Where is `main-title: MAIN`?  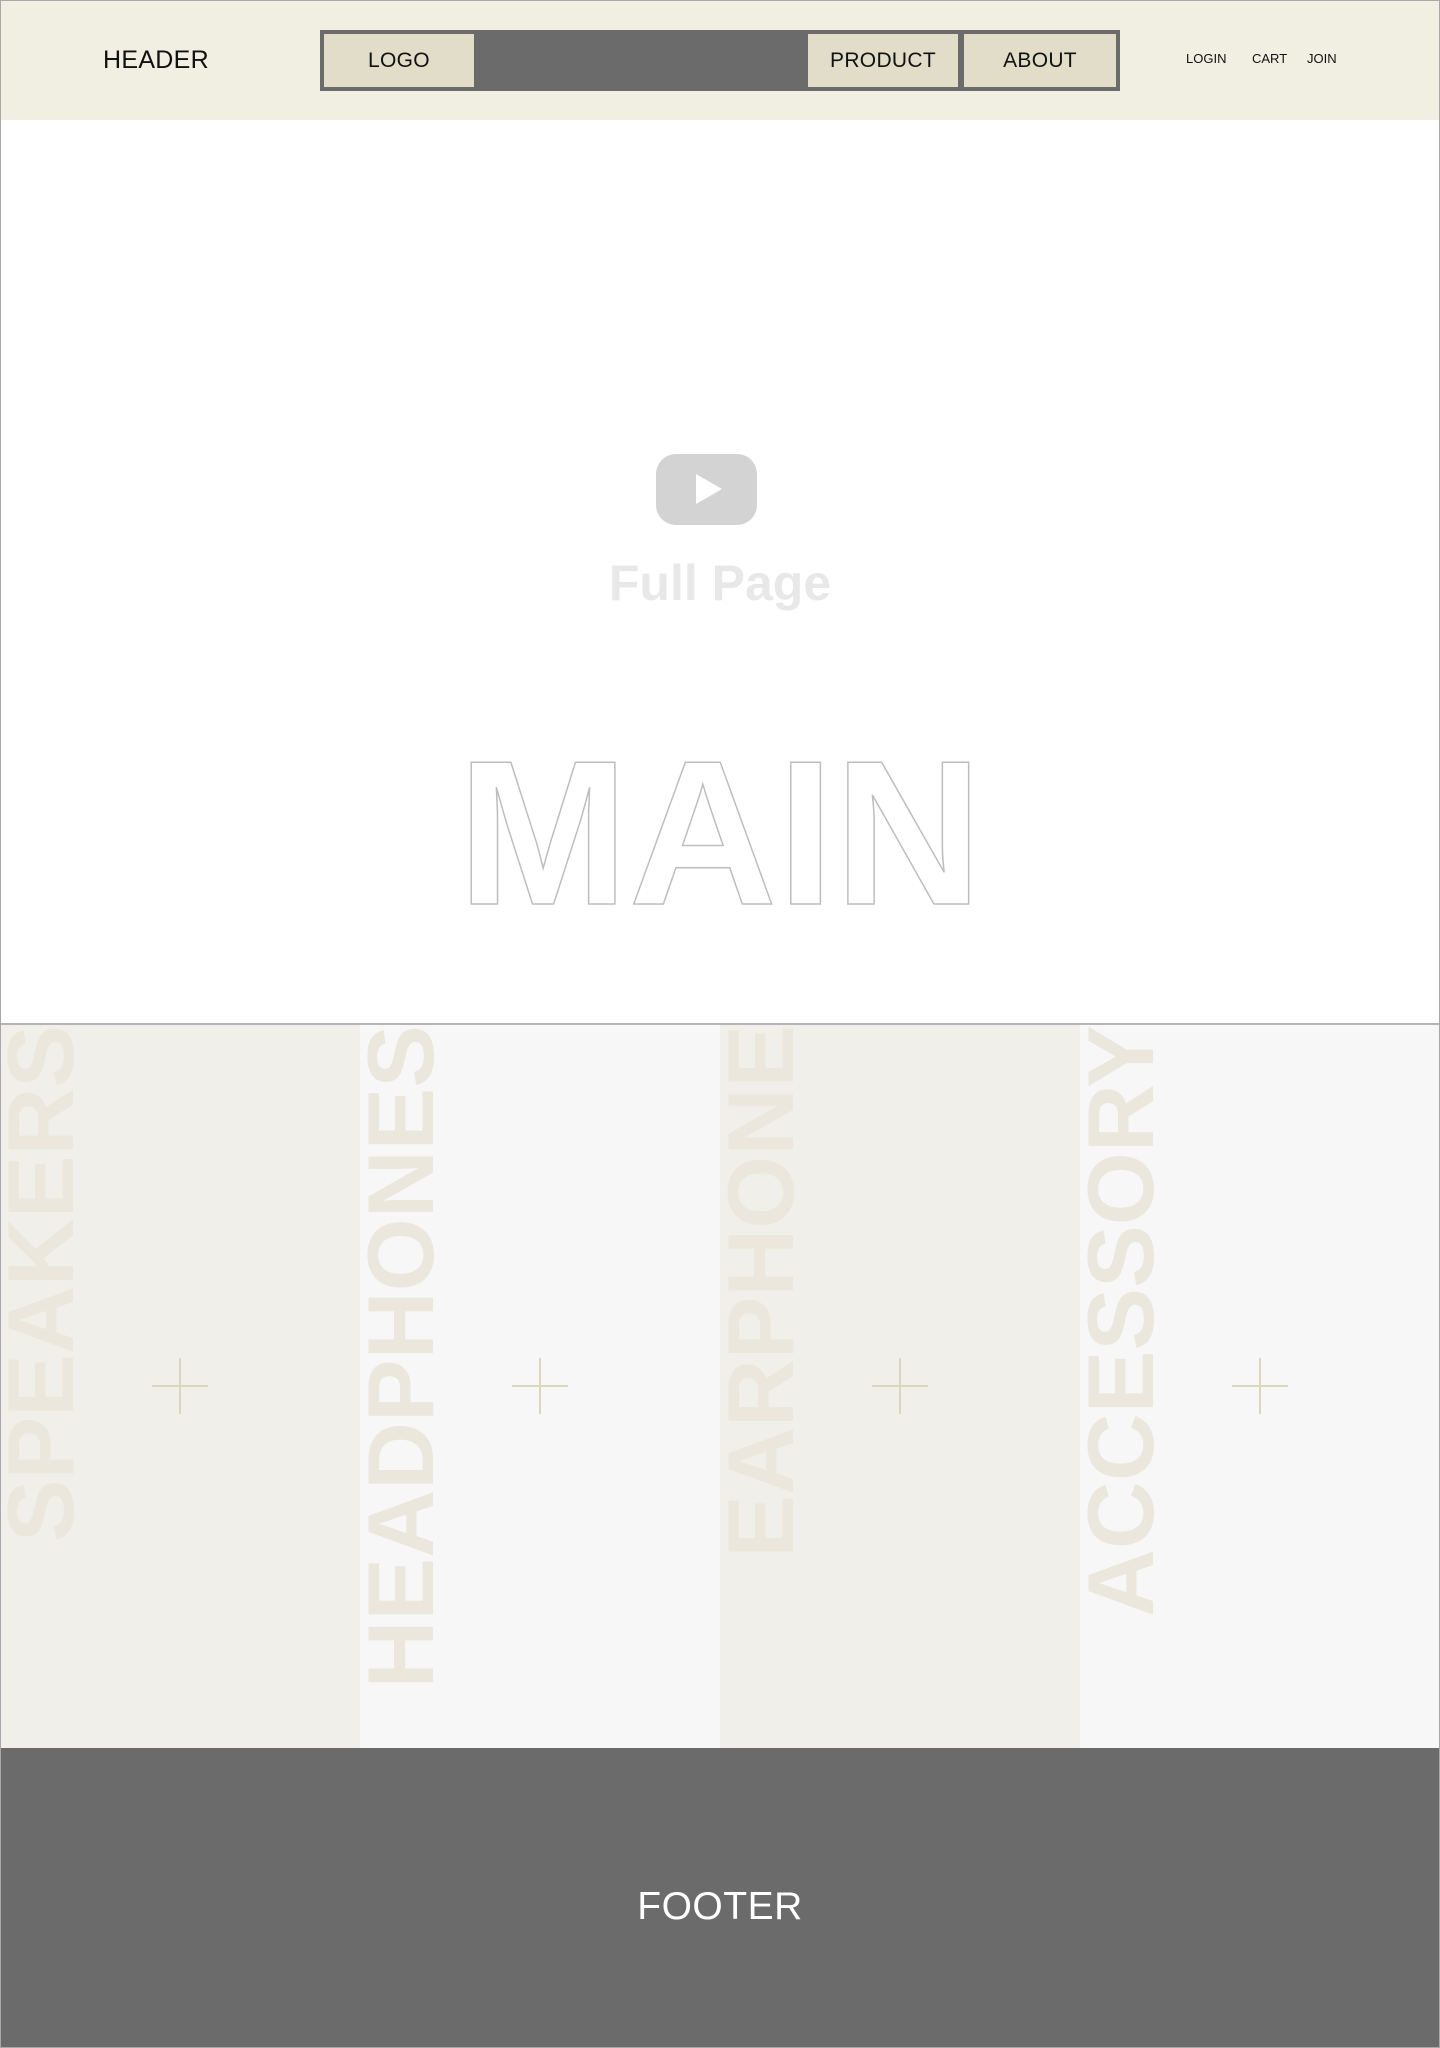 main-title: MAIN is located at coordinates (720, 820).